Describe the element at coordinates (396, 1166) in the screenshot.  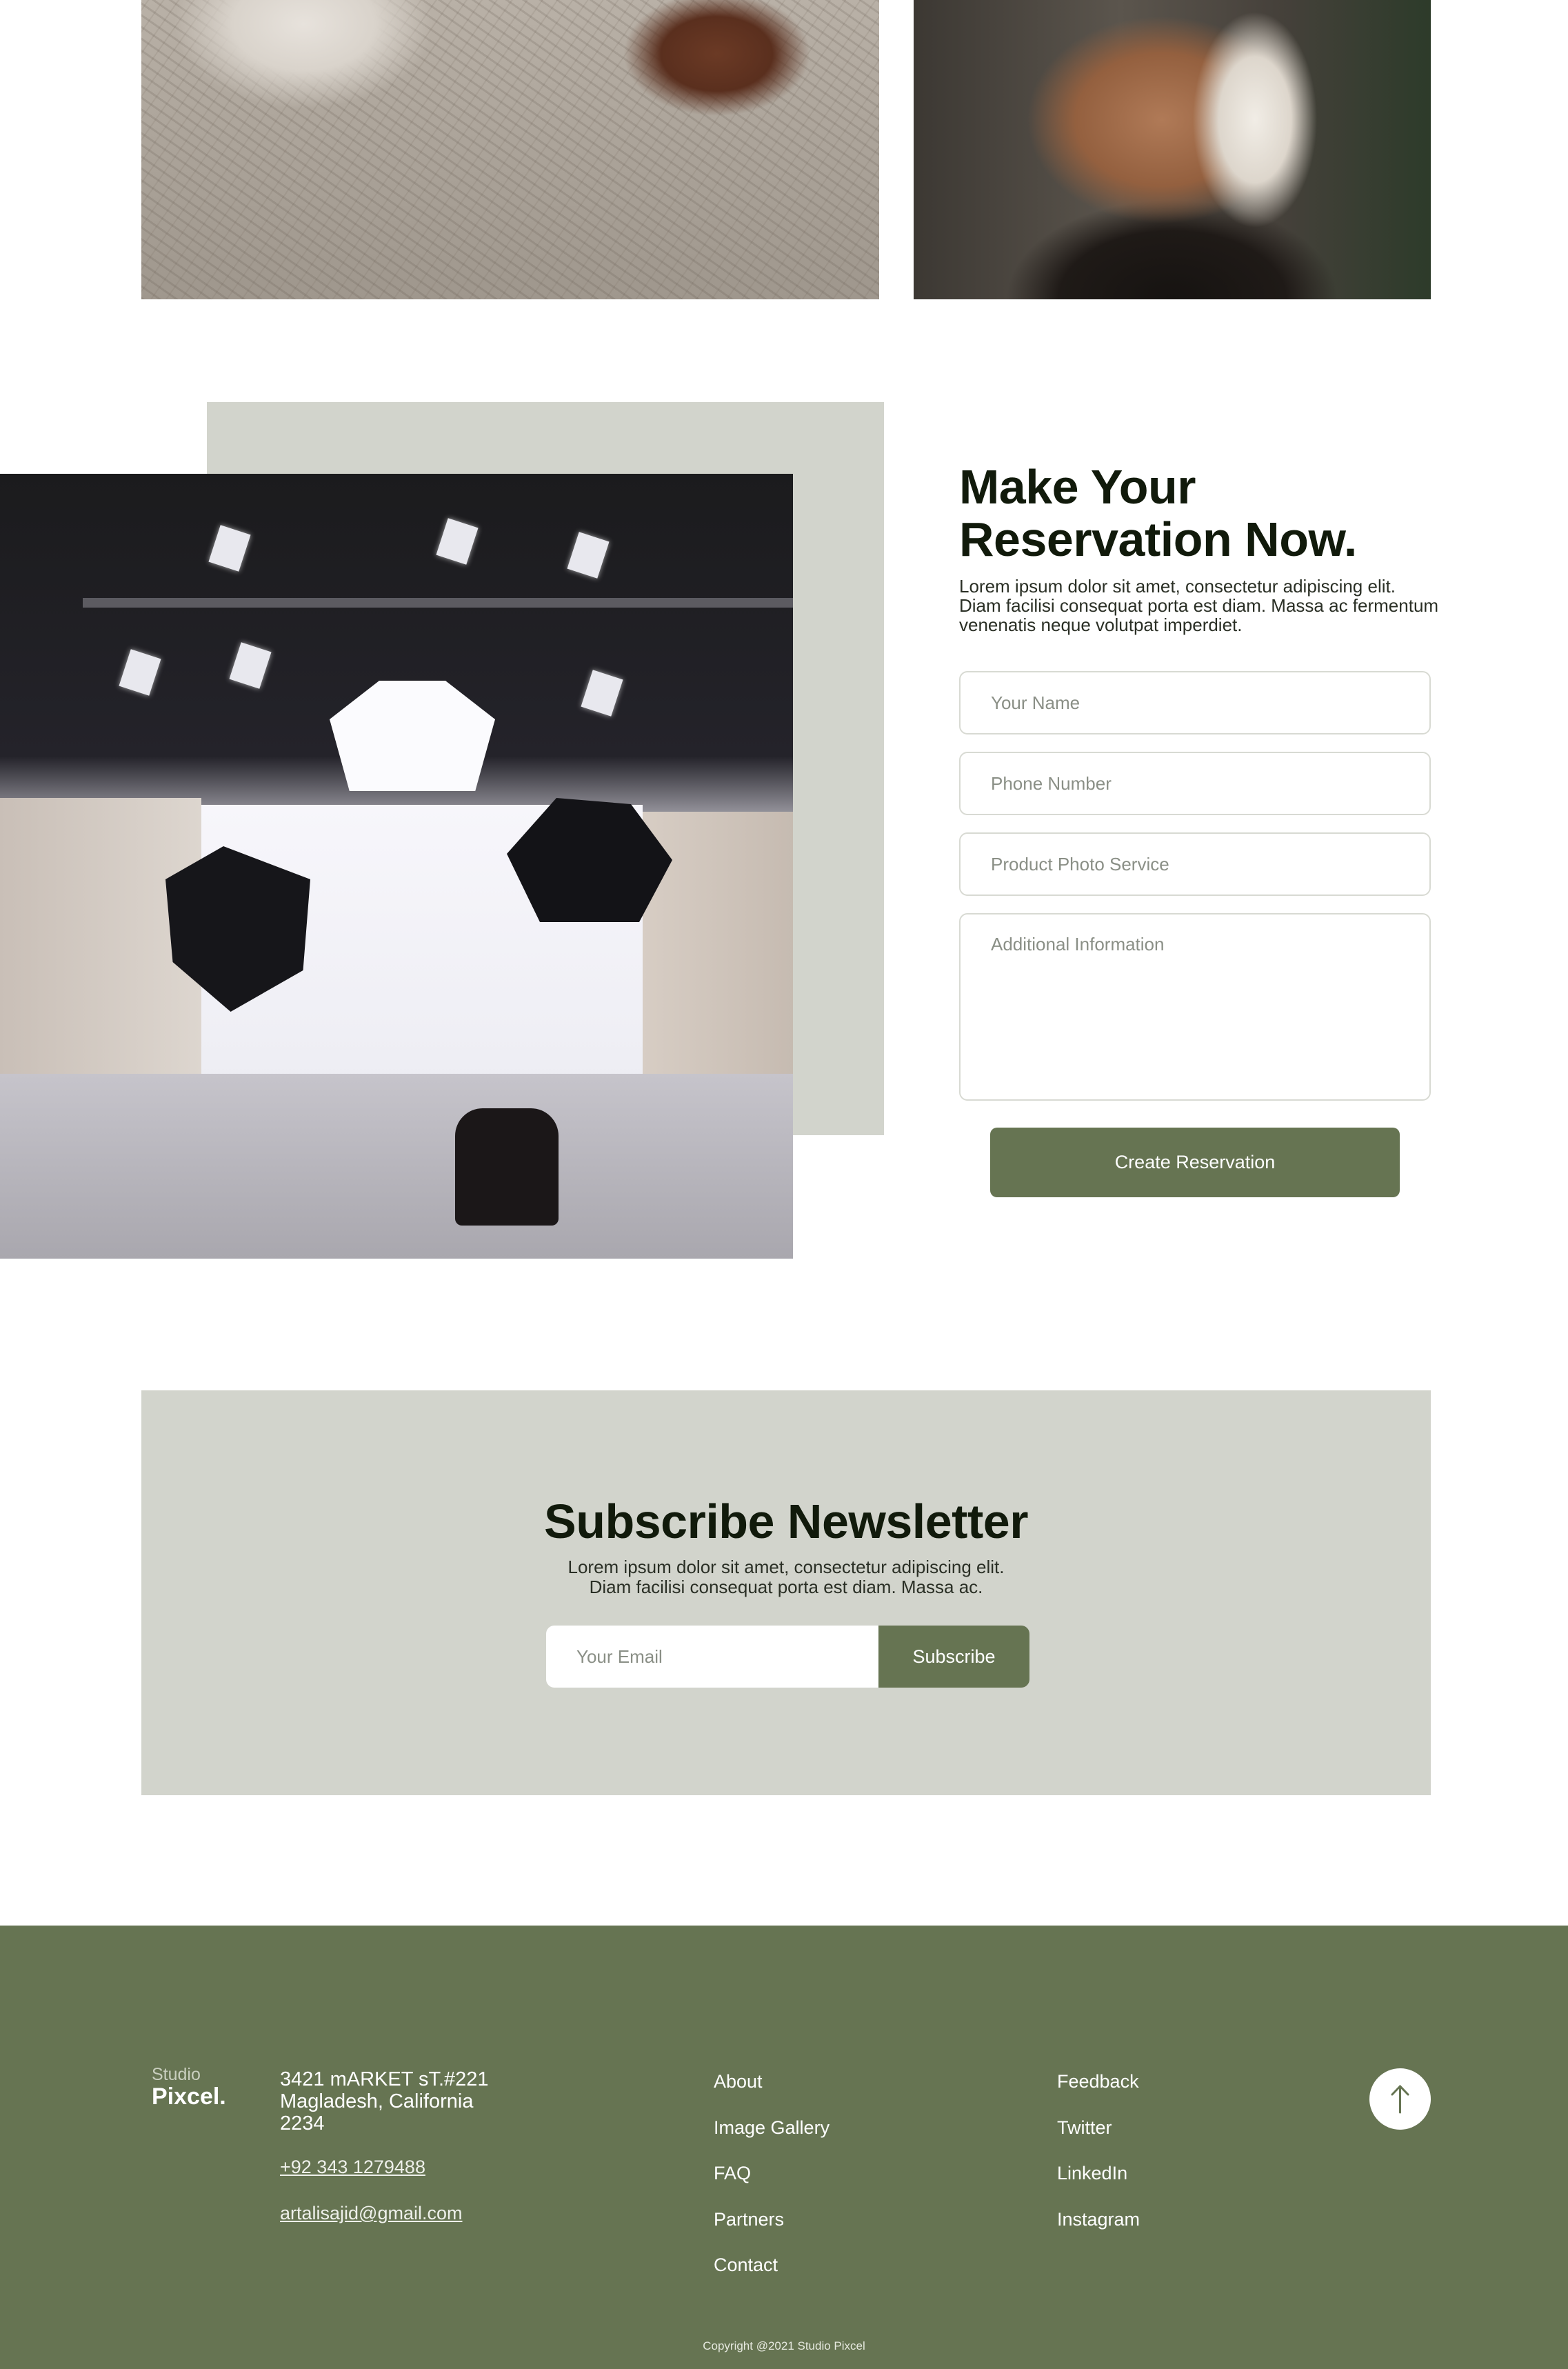
I see `studio-floor` at that location.